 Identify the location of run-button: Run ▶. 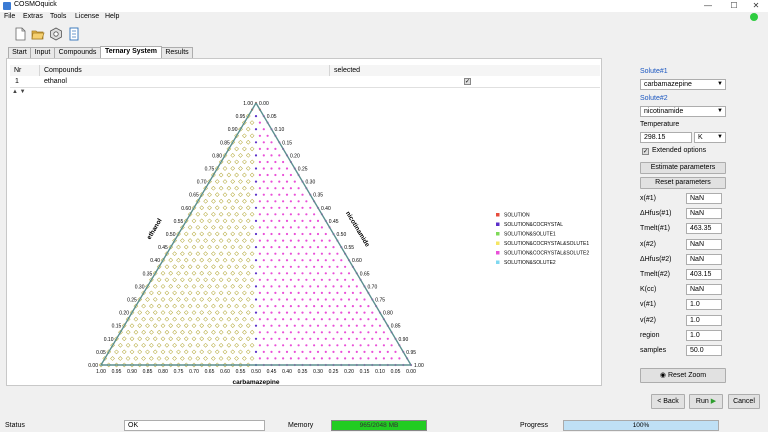
(706, 401).